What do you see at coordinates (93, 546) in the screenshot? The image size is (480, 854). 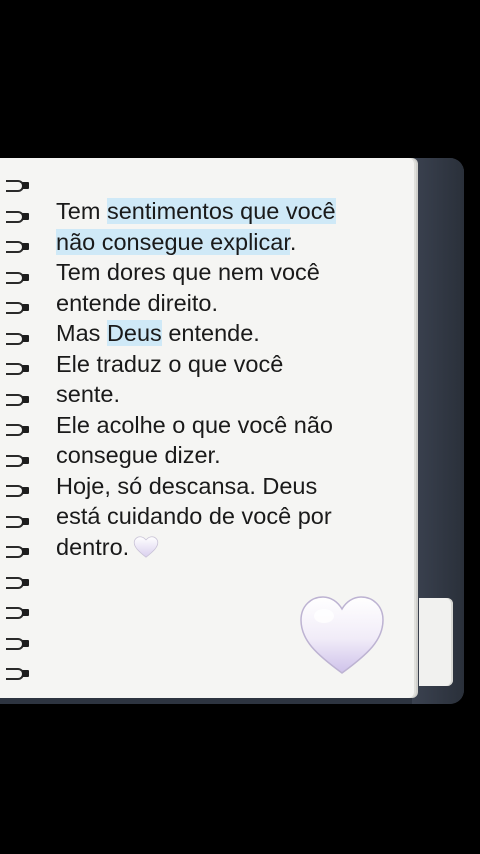 I see `note-line-12: dentro.` at bounding box center [93, 546].